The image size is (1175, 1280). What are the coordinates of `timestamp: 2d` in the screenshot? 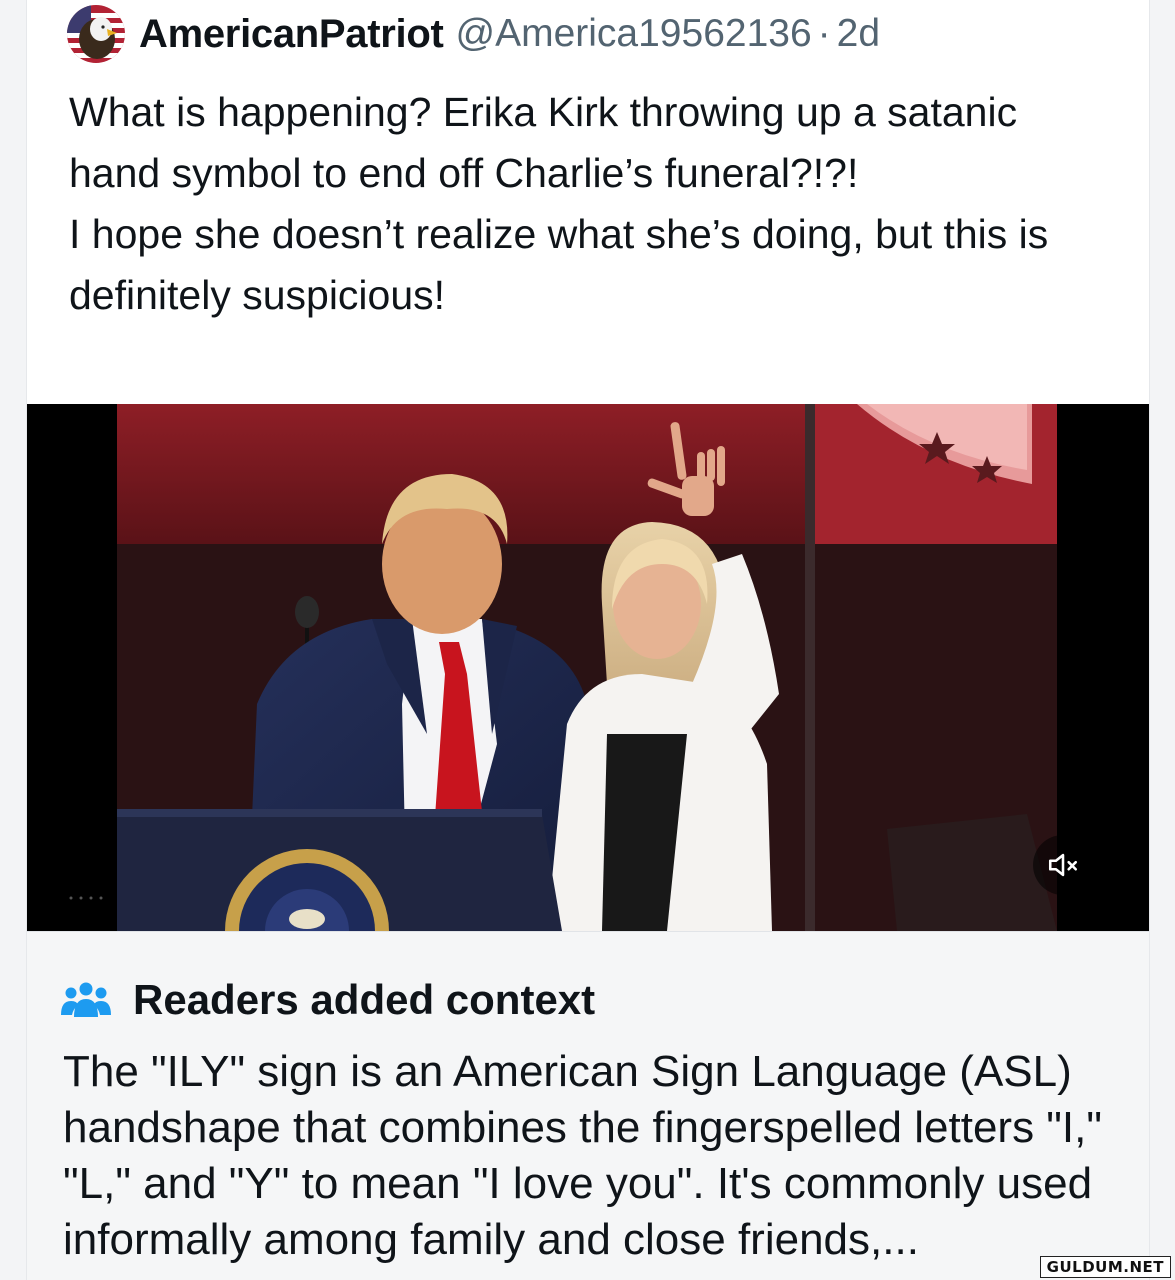 It's located at (858, 34).